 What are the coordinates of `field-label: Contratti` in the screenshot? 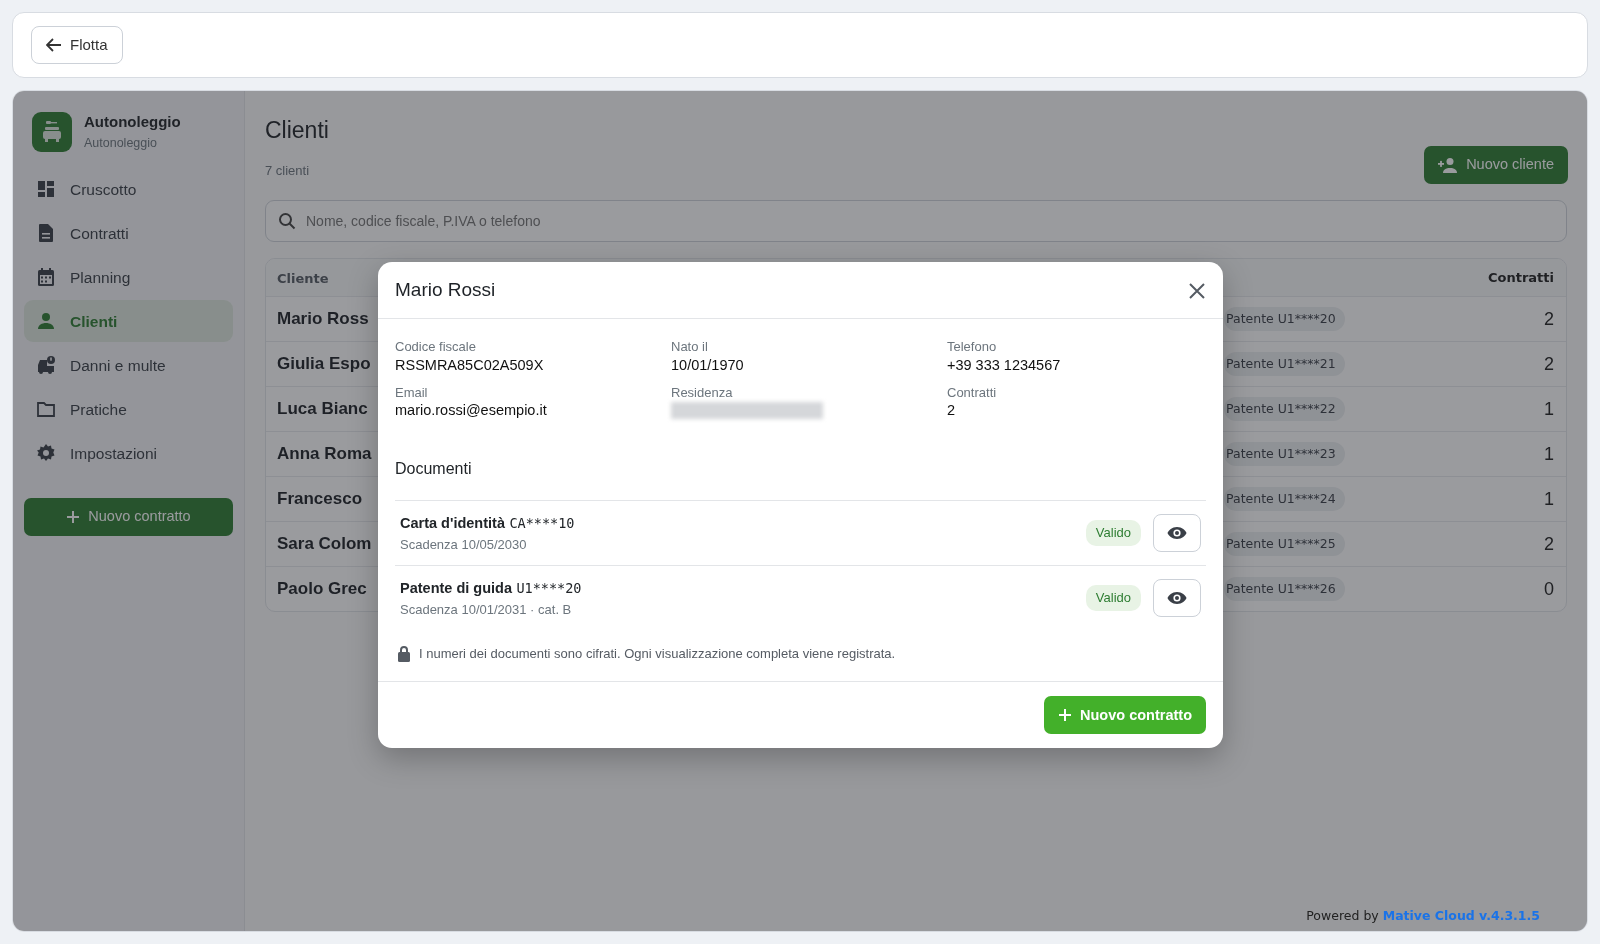 It's located at (972, 392).